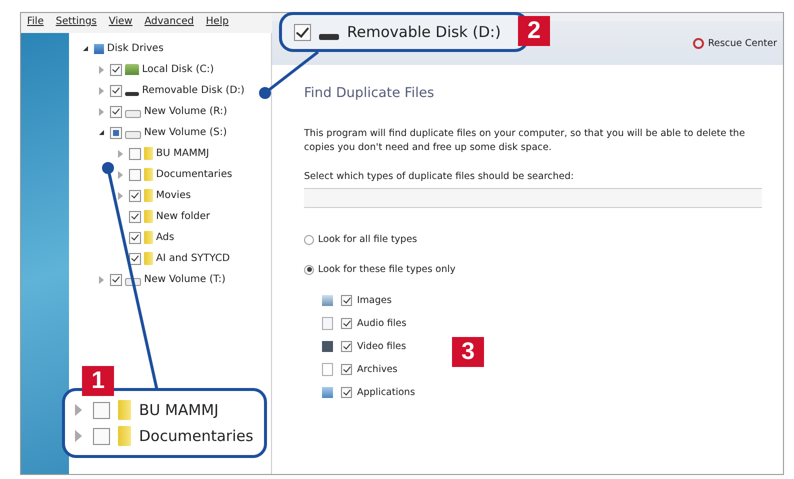  What do you see at coordinates (387, 269) in the screenshot?
I see `radio-label: Look for these file types only` at bounding box center [387, 269].